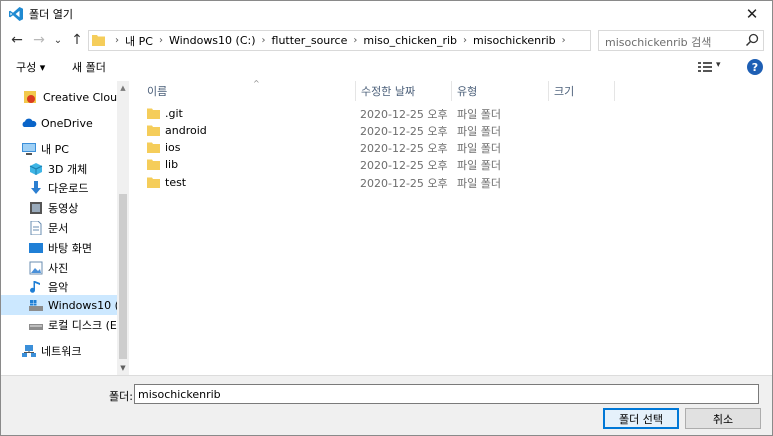 This screenshot has width=773, height=436. Describe the element at coordinates (446, 394) in the screenshot. I see `folder-name-input` at that location.